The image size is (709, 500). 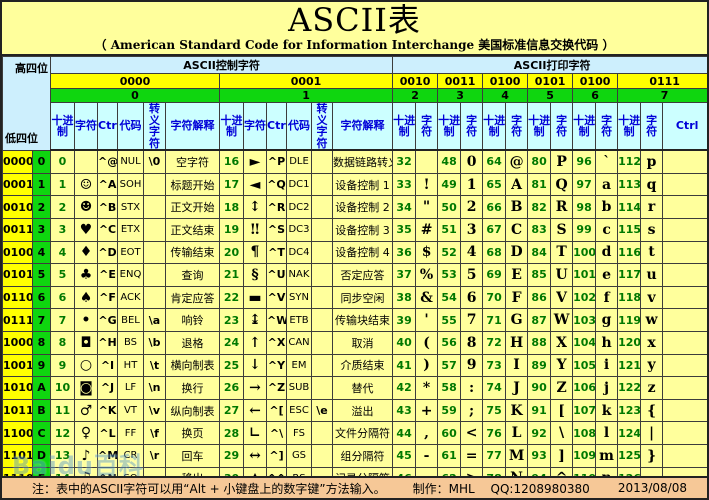 What do you see at coordinates (299, 342) in the screenshot?
I see `cell-code: CAN` at bounding box center [299, 342].